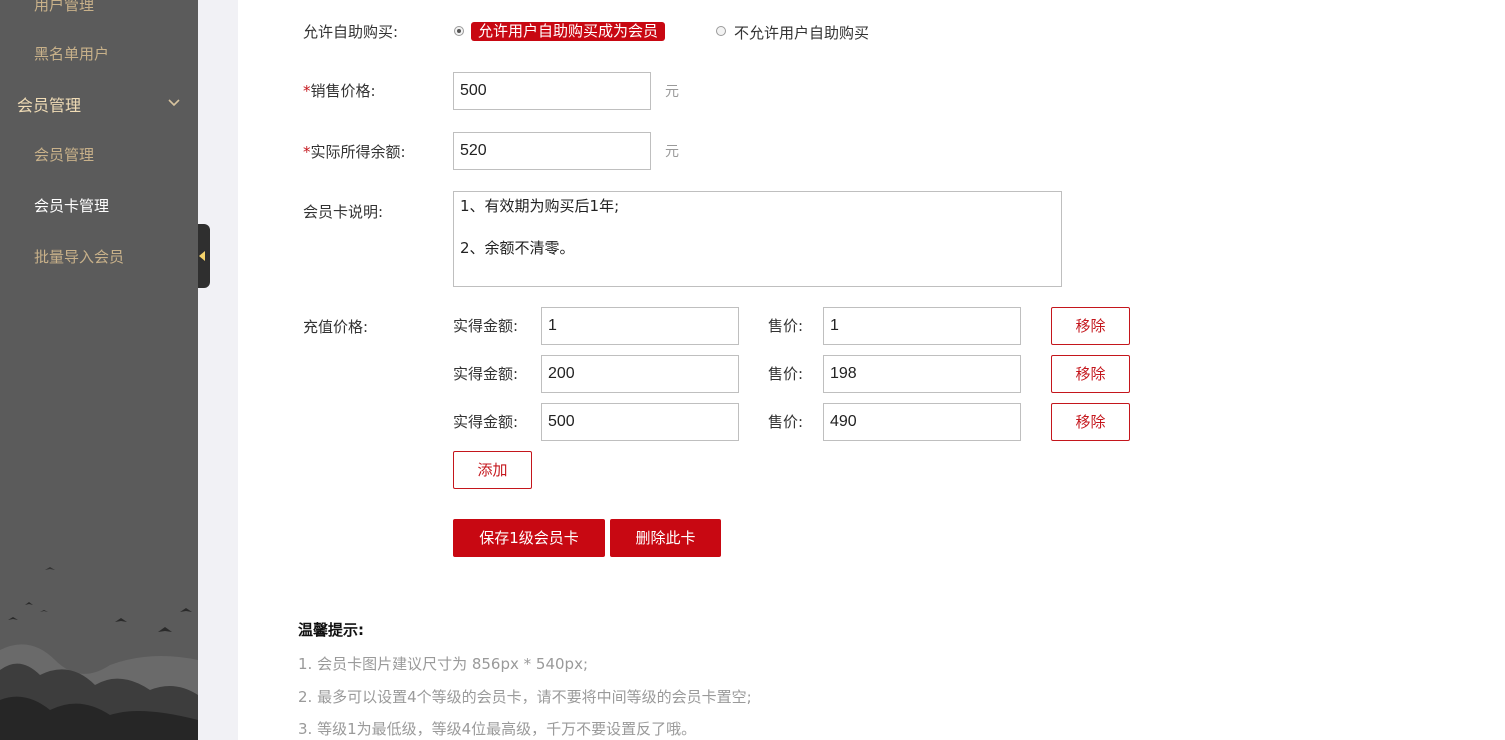 The height and width of the screenshot is (740, 1505). I want to click on sidebar-collapse-handle, so click(204, 256).